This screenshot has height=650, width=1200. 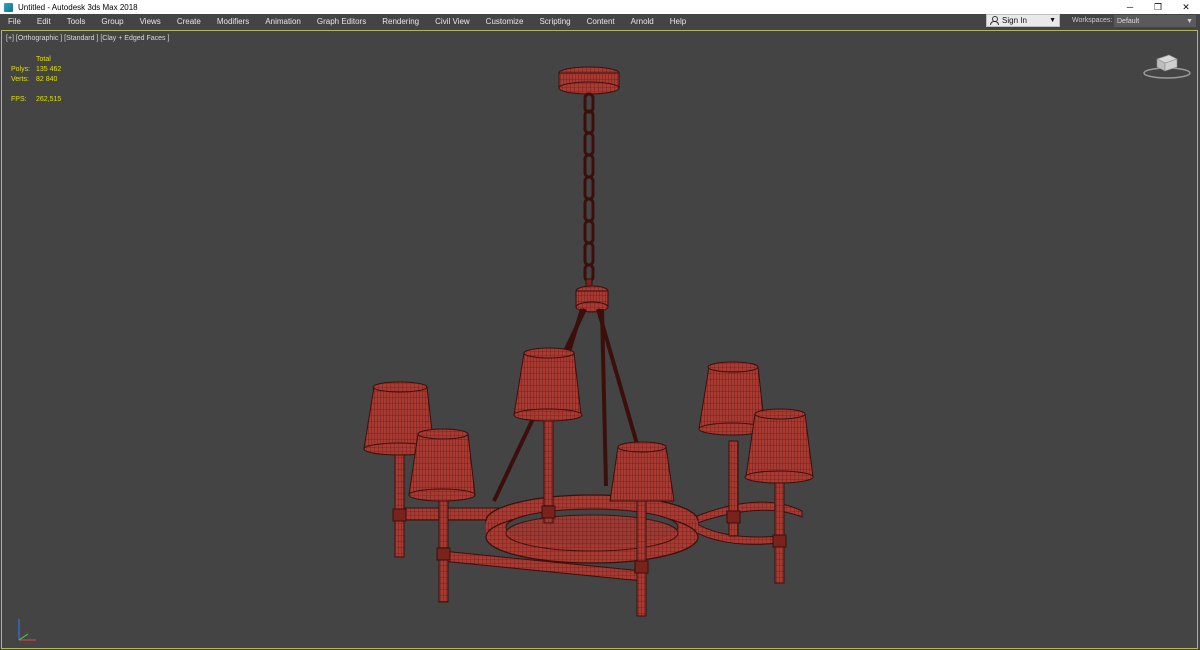 What do you see at coordinates (600, 7) in the screenshot?
I see `title-bar: Untitled - Autodesk 3ds Max 2018 ─ ❐ ✕` at bounding box center [600, 7].